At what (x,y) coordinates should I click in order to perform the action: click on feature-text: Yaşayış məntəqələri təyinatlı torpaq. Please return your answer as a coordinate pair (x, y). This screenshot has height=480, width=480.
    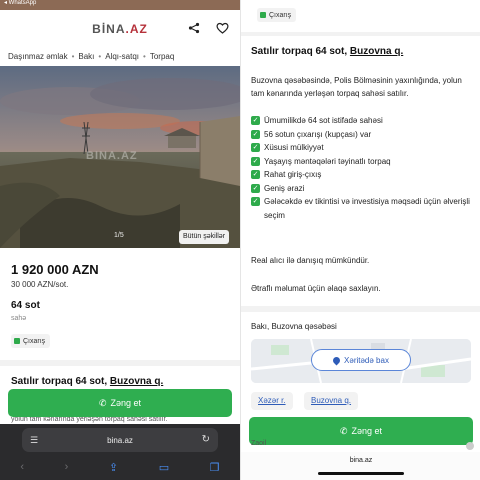
    Looking at the image, I should click on (327, 161).